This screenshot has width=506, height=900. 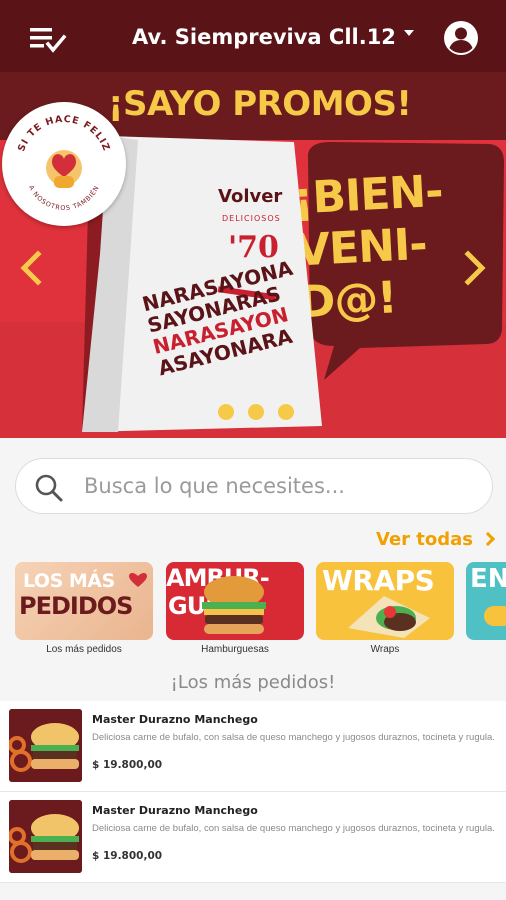 What do you see at coordinates (251, 218) in the screenshot?
I see `bag-deliciosos-text: DELICIOSOS` at bounding box center [251, 218].